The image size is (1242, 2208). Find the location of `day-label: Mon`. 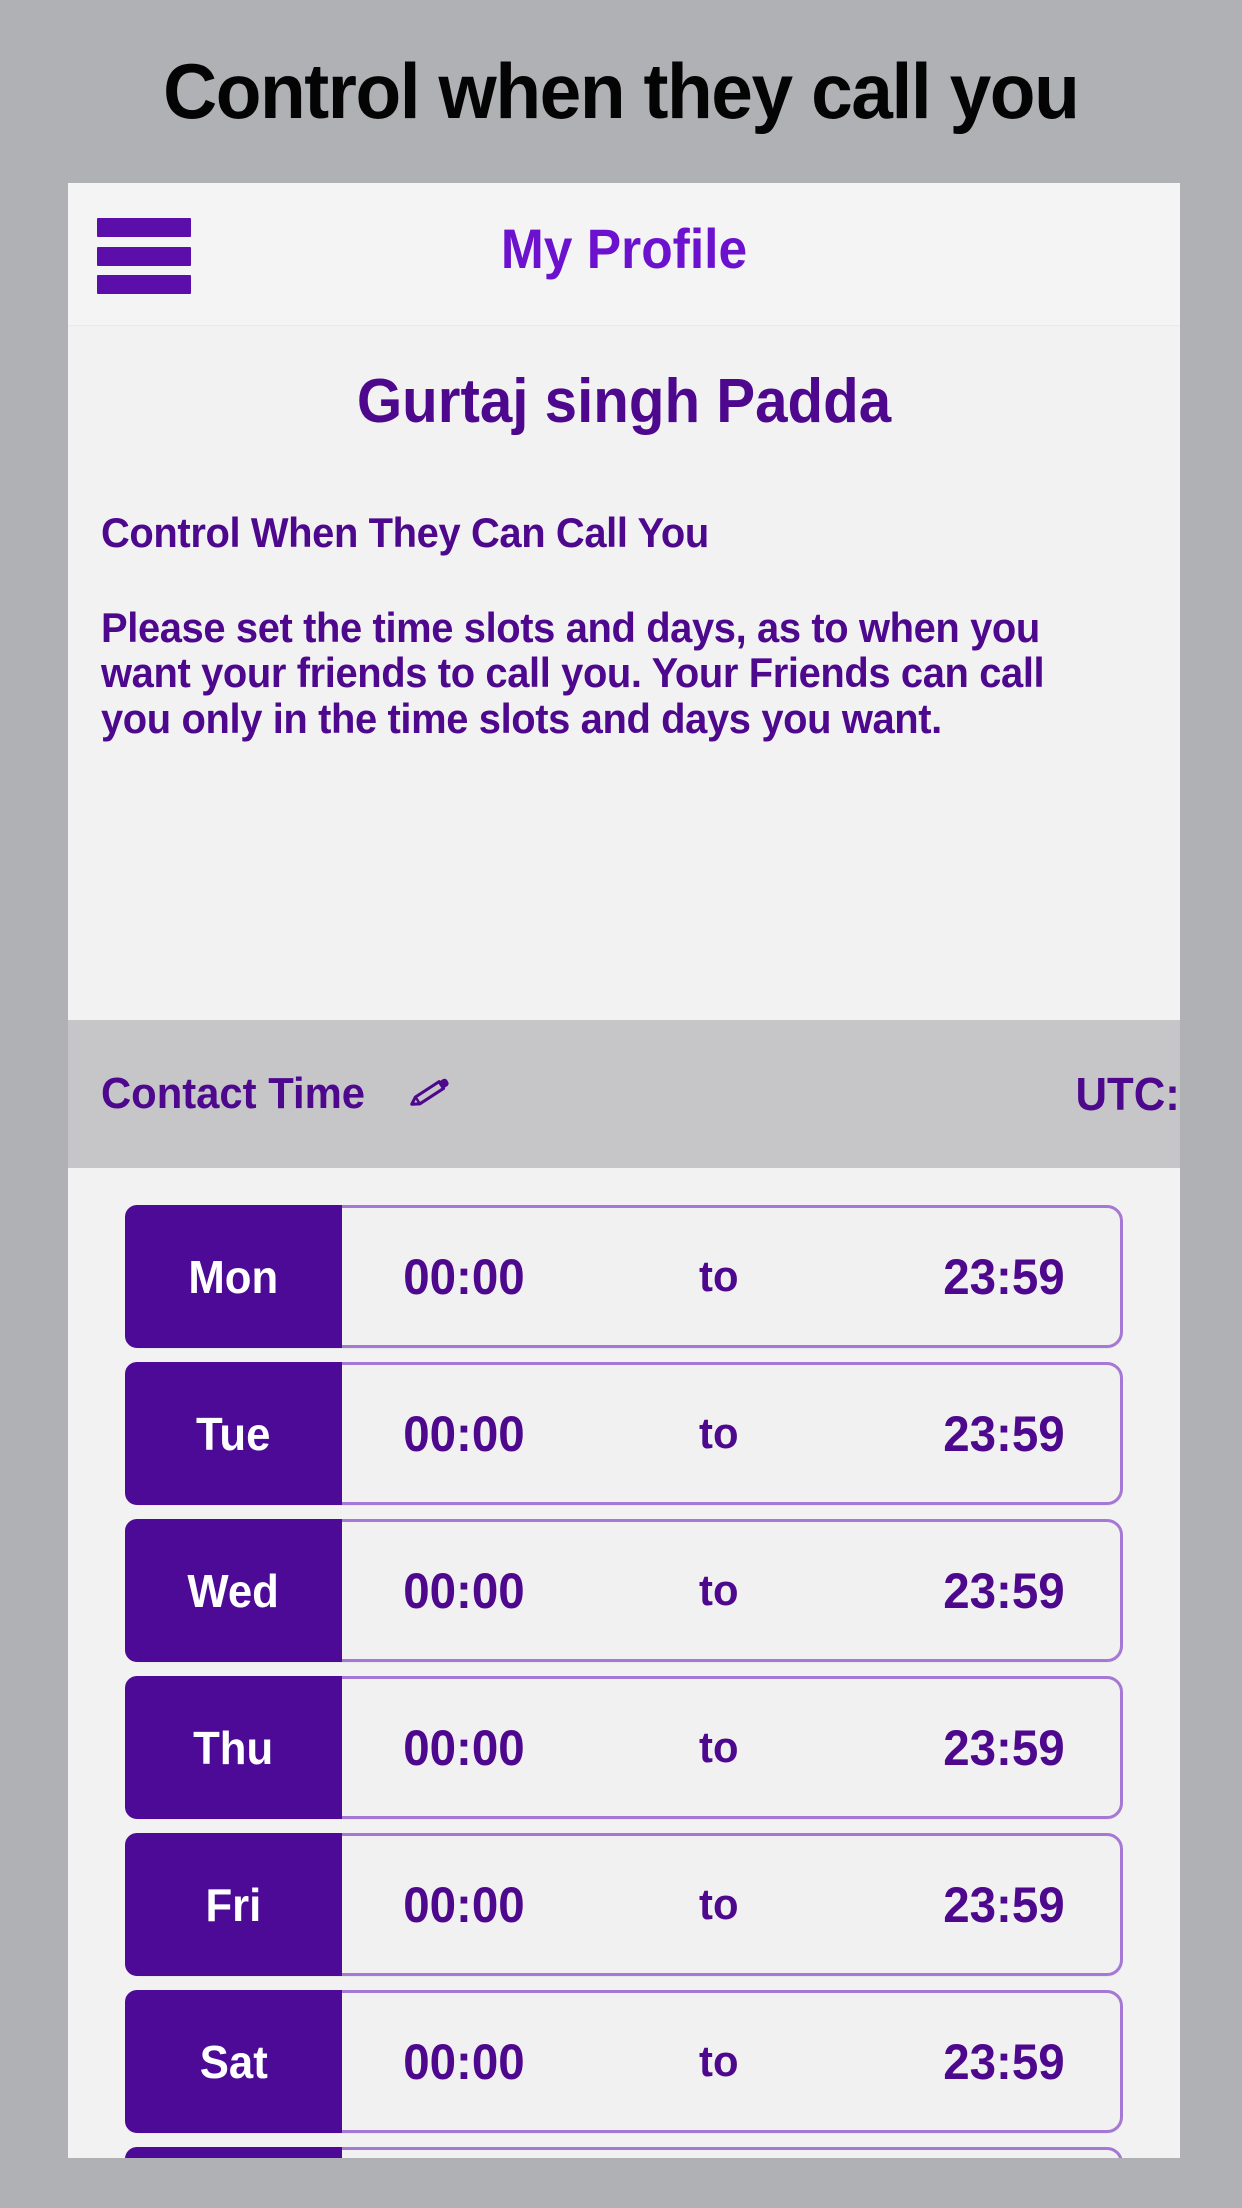

day-label: Mon is located at coordinates (233, 1276).